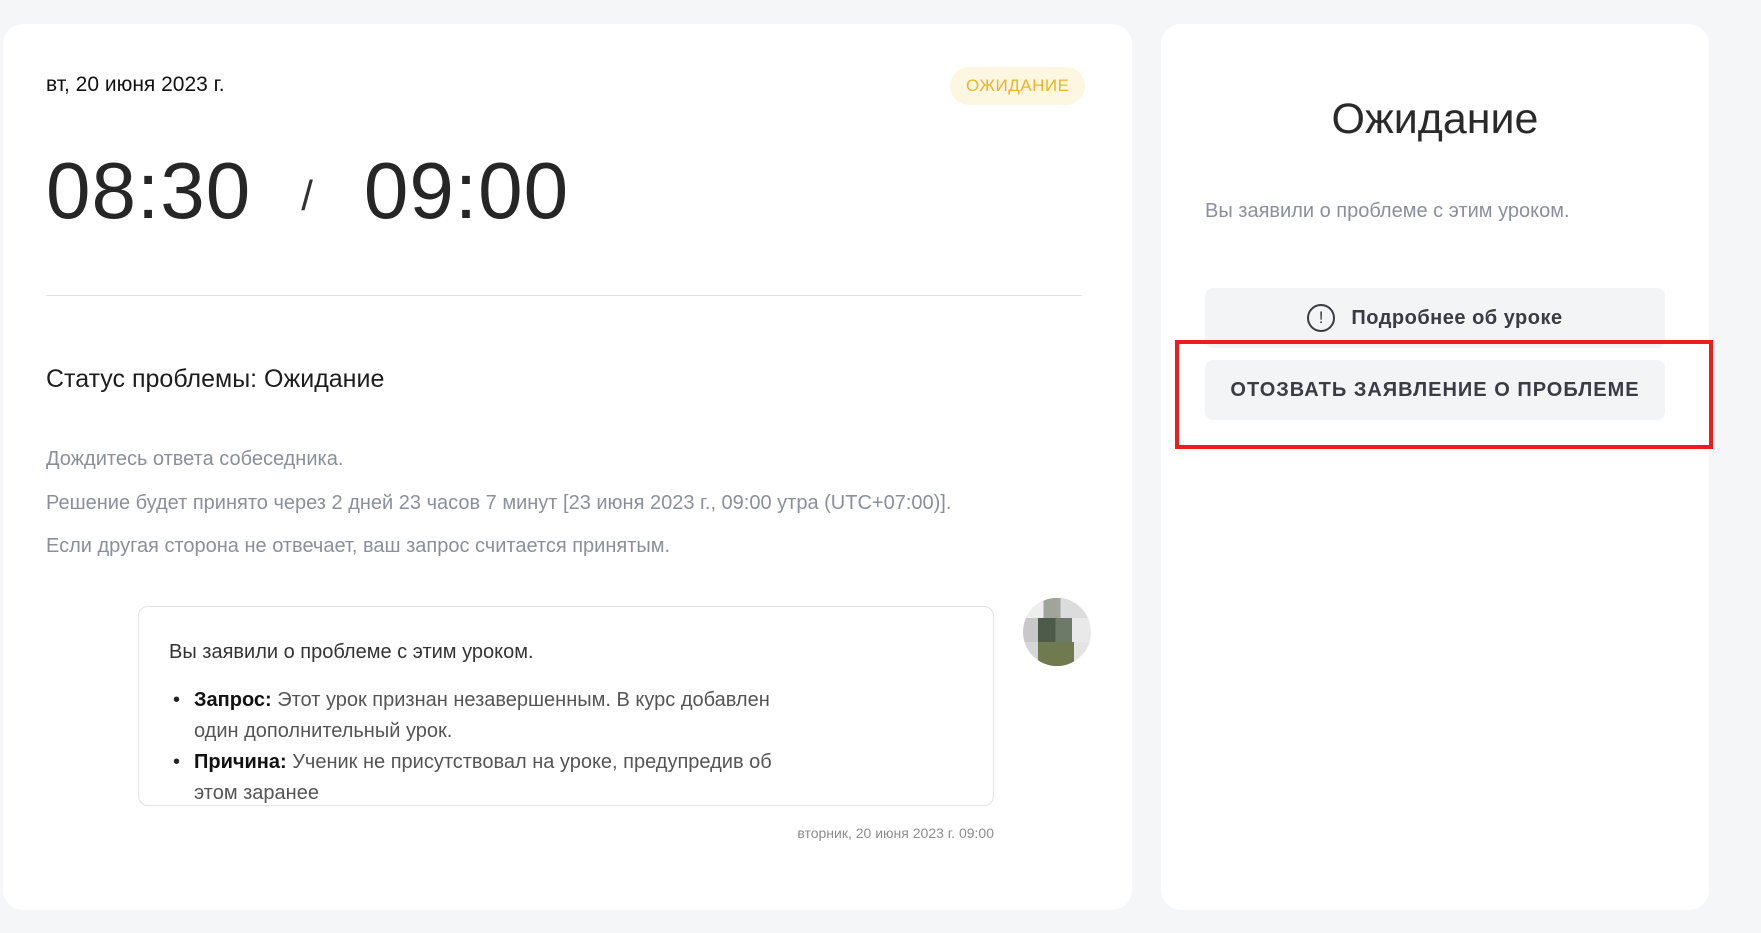  What do you see at coordinates (351, 652) in the screenshot?
I see `message-intro: Вы заявили о проблеме с этим уроком.` at bounding box center [351, 652].